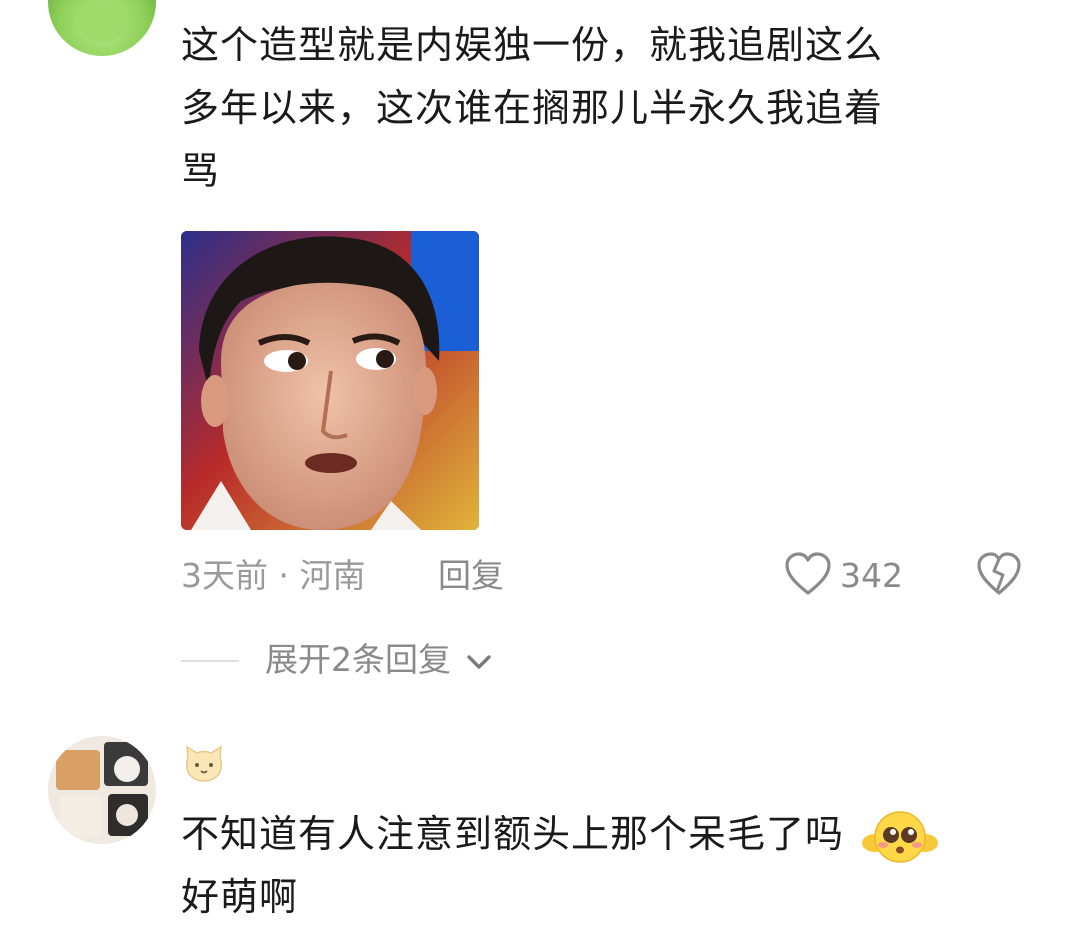  Describe the element at coordinates (478, 661) in the screenshot. I see `chevron-down-icon` at that location.